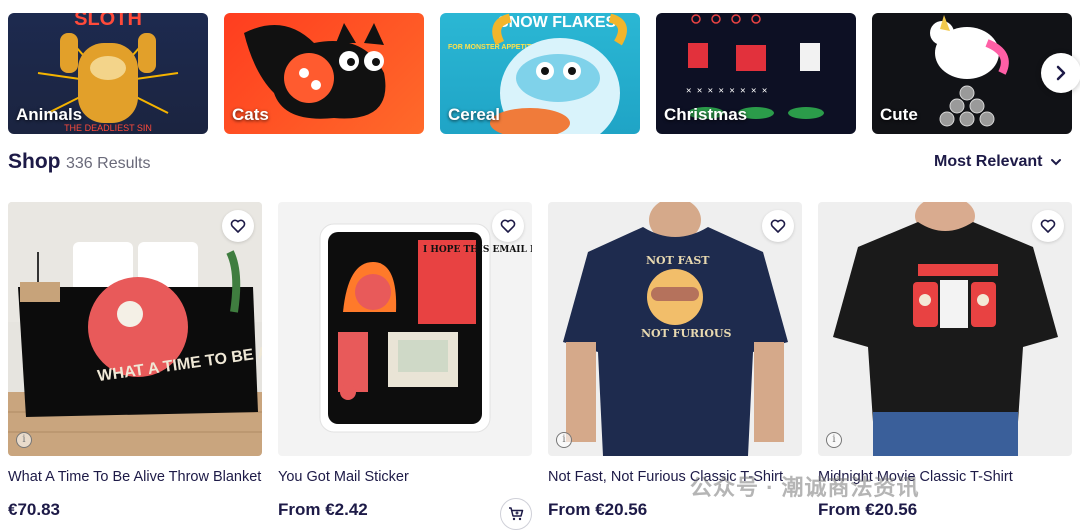 The width and height of the screenshot is (1080, 530). Describe the element at coordinates (756, 73) in the screenshot. I see `category-card-christmas: ✕ ✕ ✕ ✕ ✕ ✕ ✕ ✕ Christmas` at that location.